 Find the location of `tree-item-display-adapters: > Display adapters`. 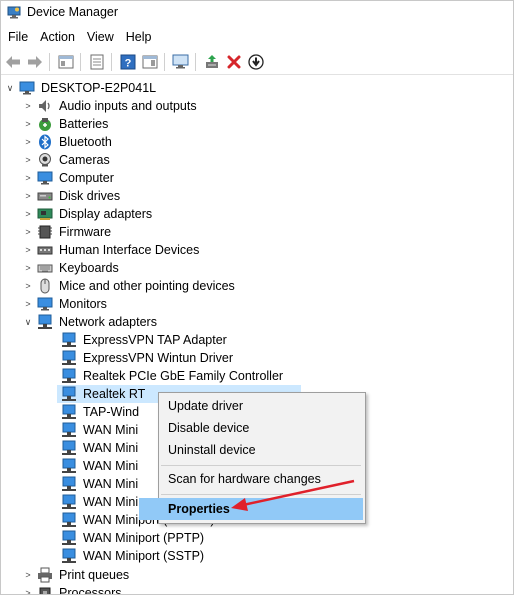

tree-item-display-adapters: > Display adapters is located at coordinates (88, 214).